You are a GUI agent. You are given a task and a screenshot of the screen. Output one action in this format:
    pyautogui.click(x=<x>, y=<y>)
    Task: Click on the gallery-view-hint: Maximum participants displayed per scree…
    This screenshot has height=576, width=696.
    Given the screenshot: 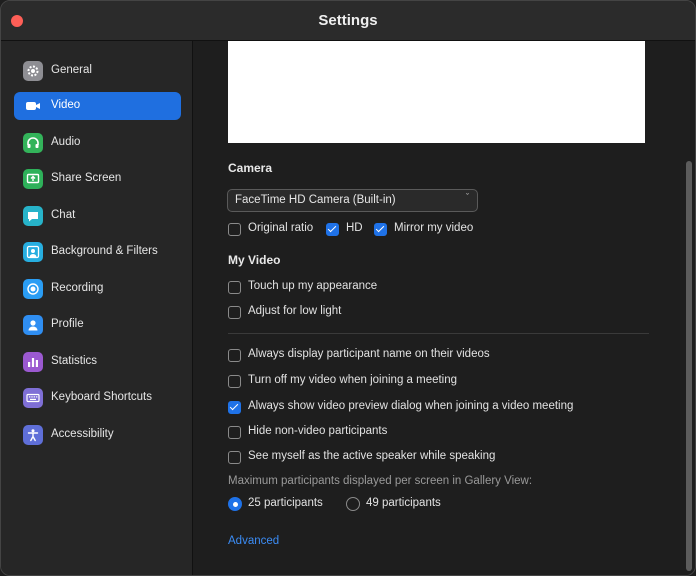 What is the action you would take?
    pyautogui.click(x=380, y=481)
    